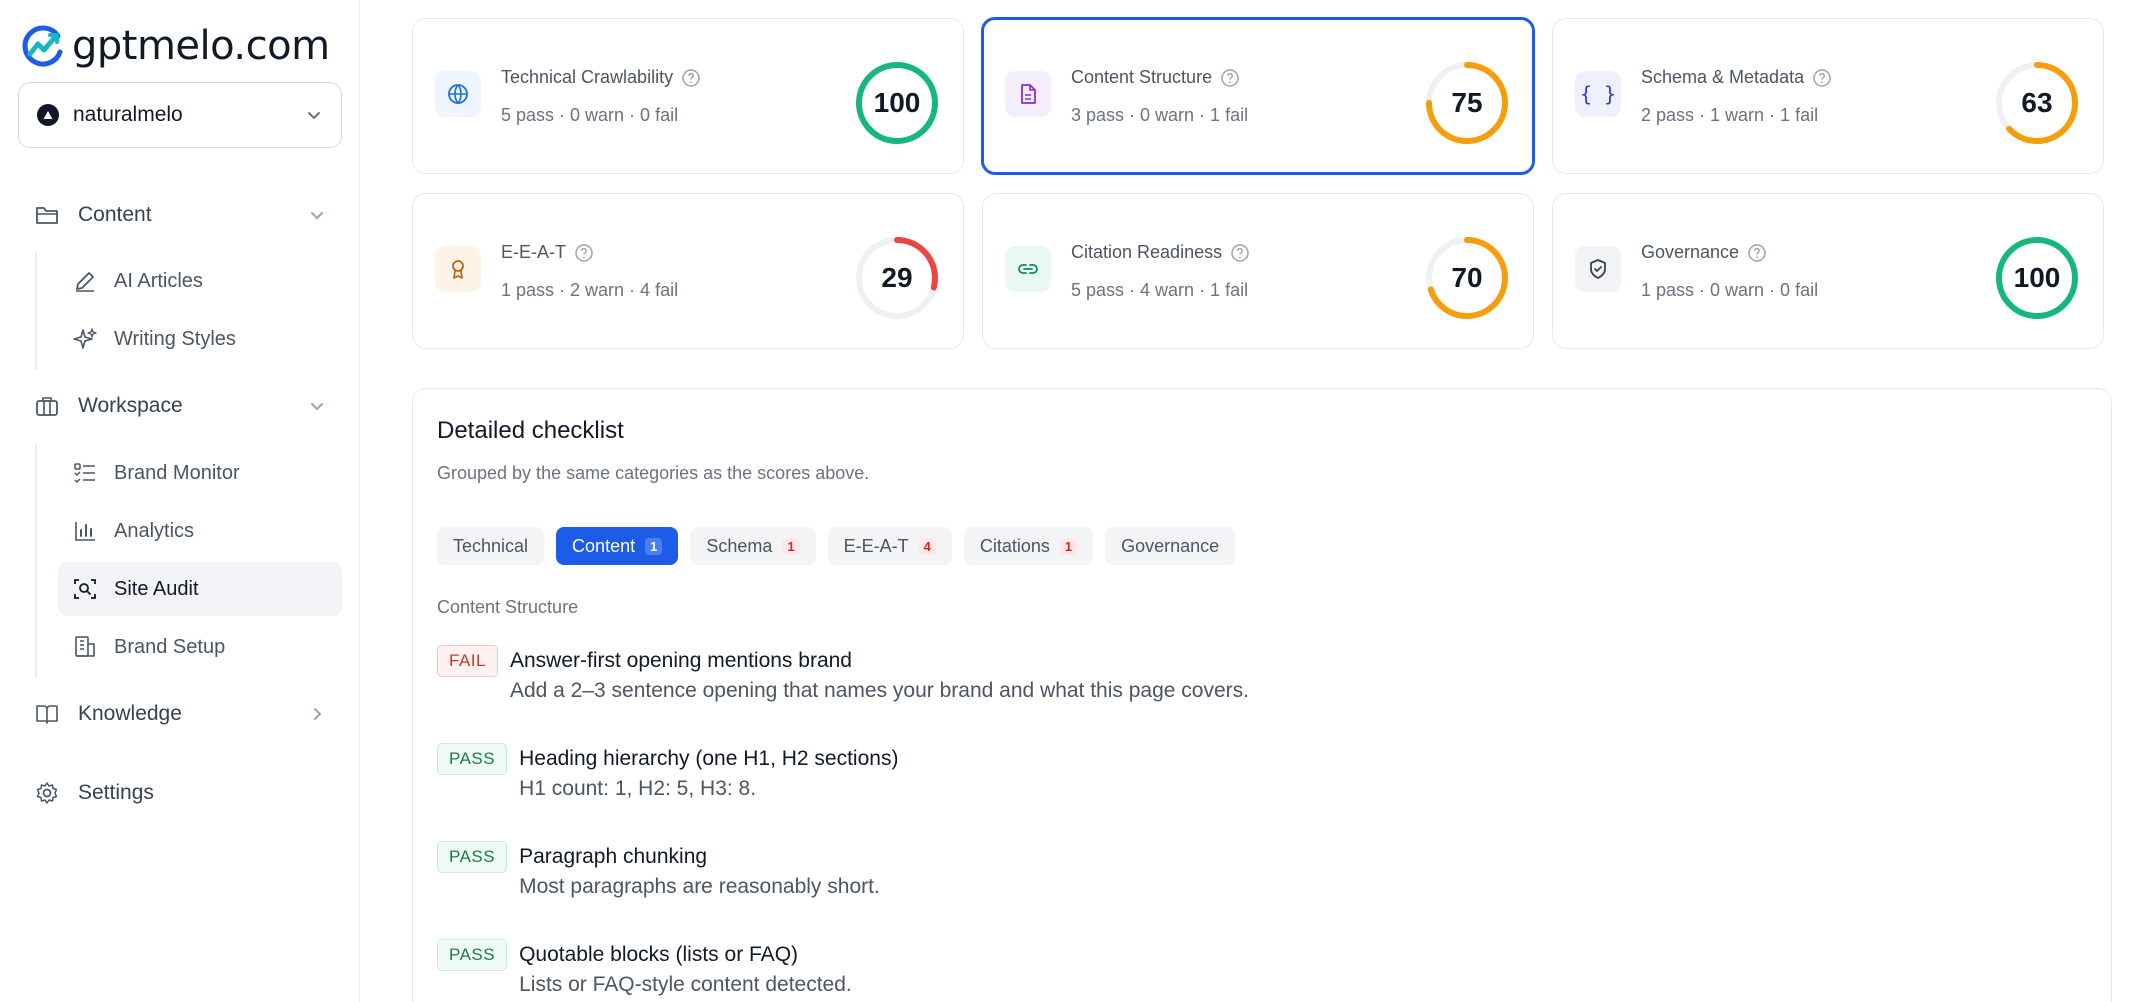 The width and height of the screenshot is (2129, 1002). What do you see at coordinates (688, 271) in the screenshot?
I see `score-card-eeat: E-E-A-T 1 pass · 2 warn · 4 fail 29` at bounding box center [688, 271].